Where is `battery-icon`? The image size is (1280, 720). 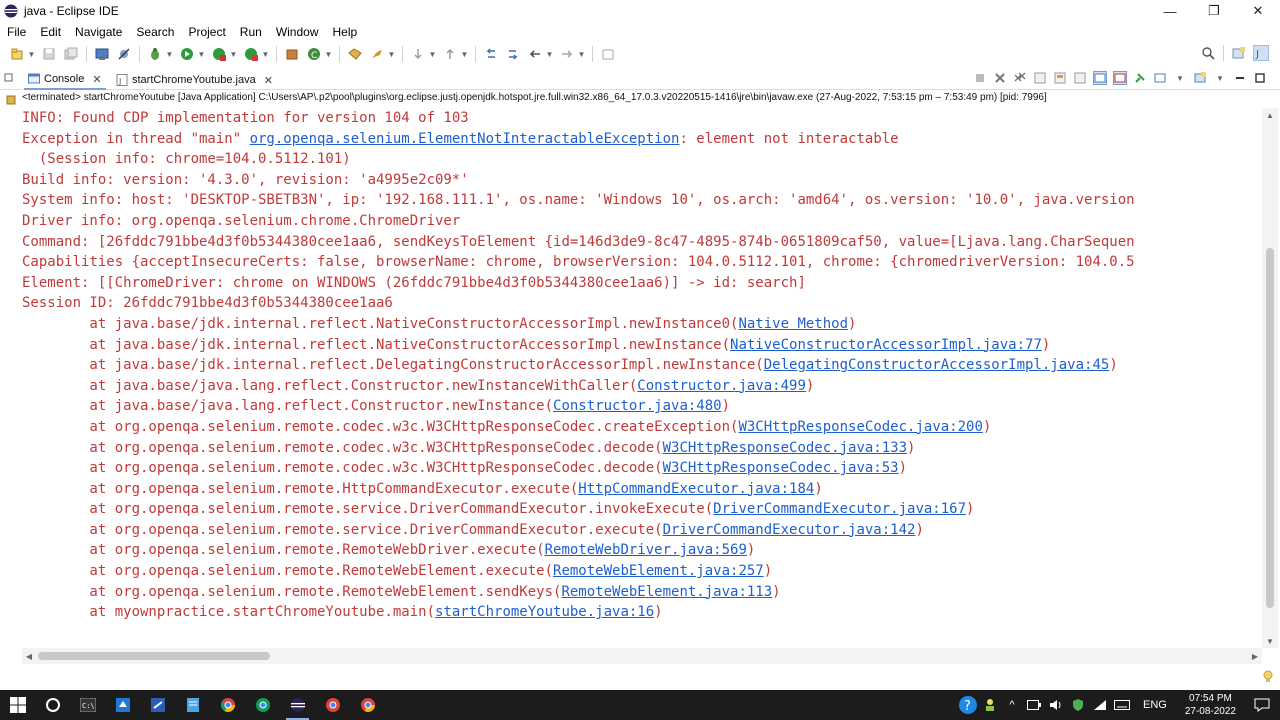 battery-icon is located at coordinates (1034, 705).